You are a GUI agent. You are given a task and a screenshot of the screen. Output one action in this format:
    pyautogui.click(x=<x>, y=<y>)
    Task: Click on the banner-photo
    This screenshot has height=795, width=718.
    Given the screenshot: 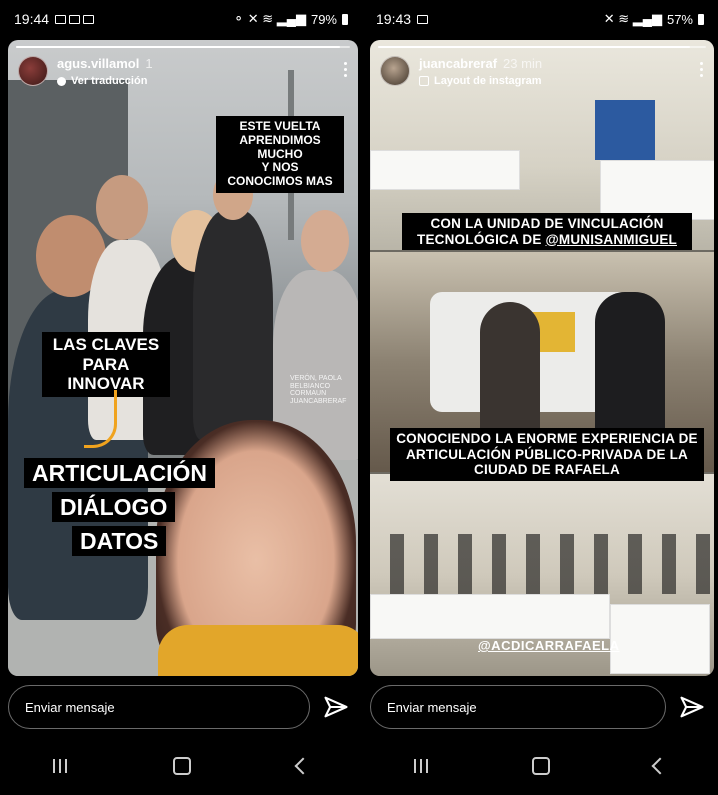 What is the action you would take?
    pyautogui.click(x=625, y=130)
    